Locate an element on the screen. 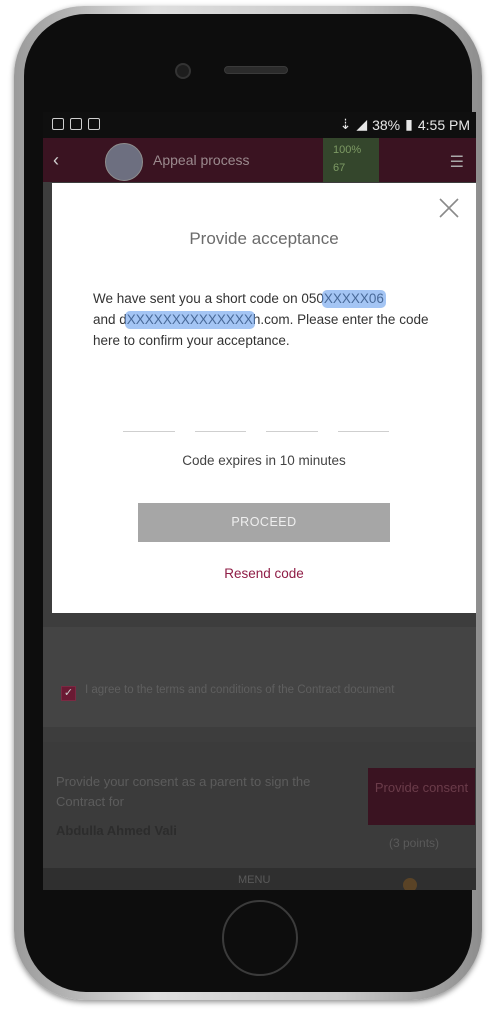 Image resolution: width=498 pixels, height=1009 pixels. image-notification-icon is located at coordinates (58, 124).